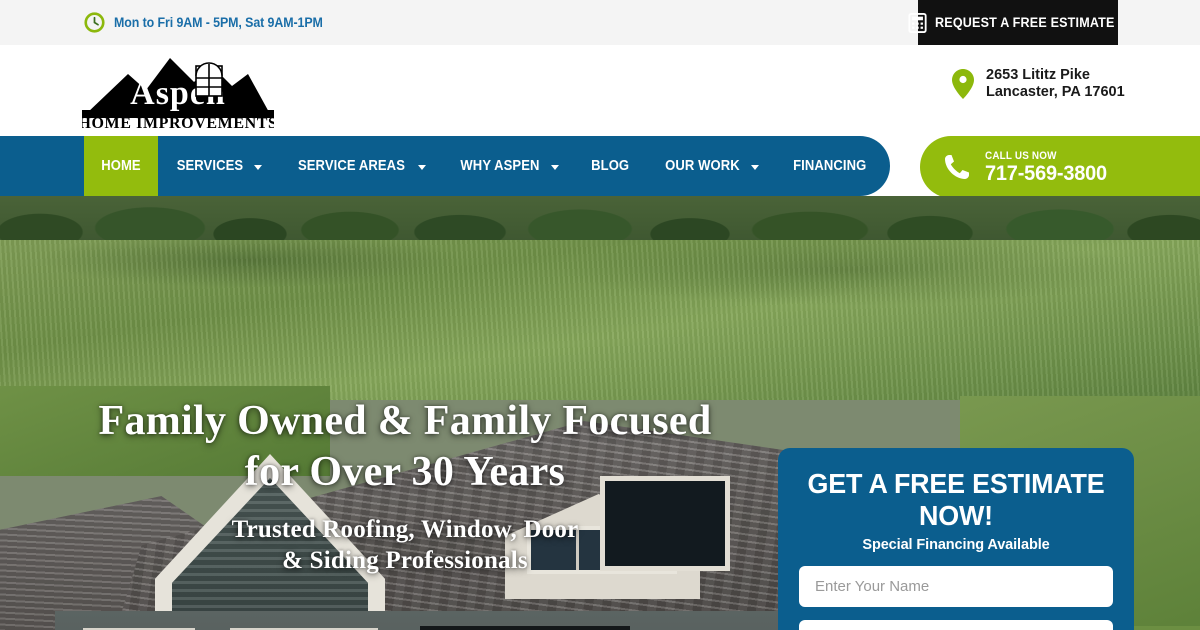 This screenshot has width=1200, height=630. I want to click on call-us-now-label: CALL US NOW, so click(1021, 155).